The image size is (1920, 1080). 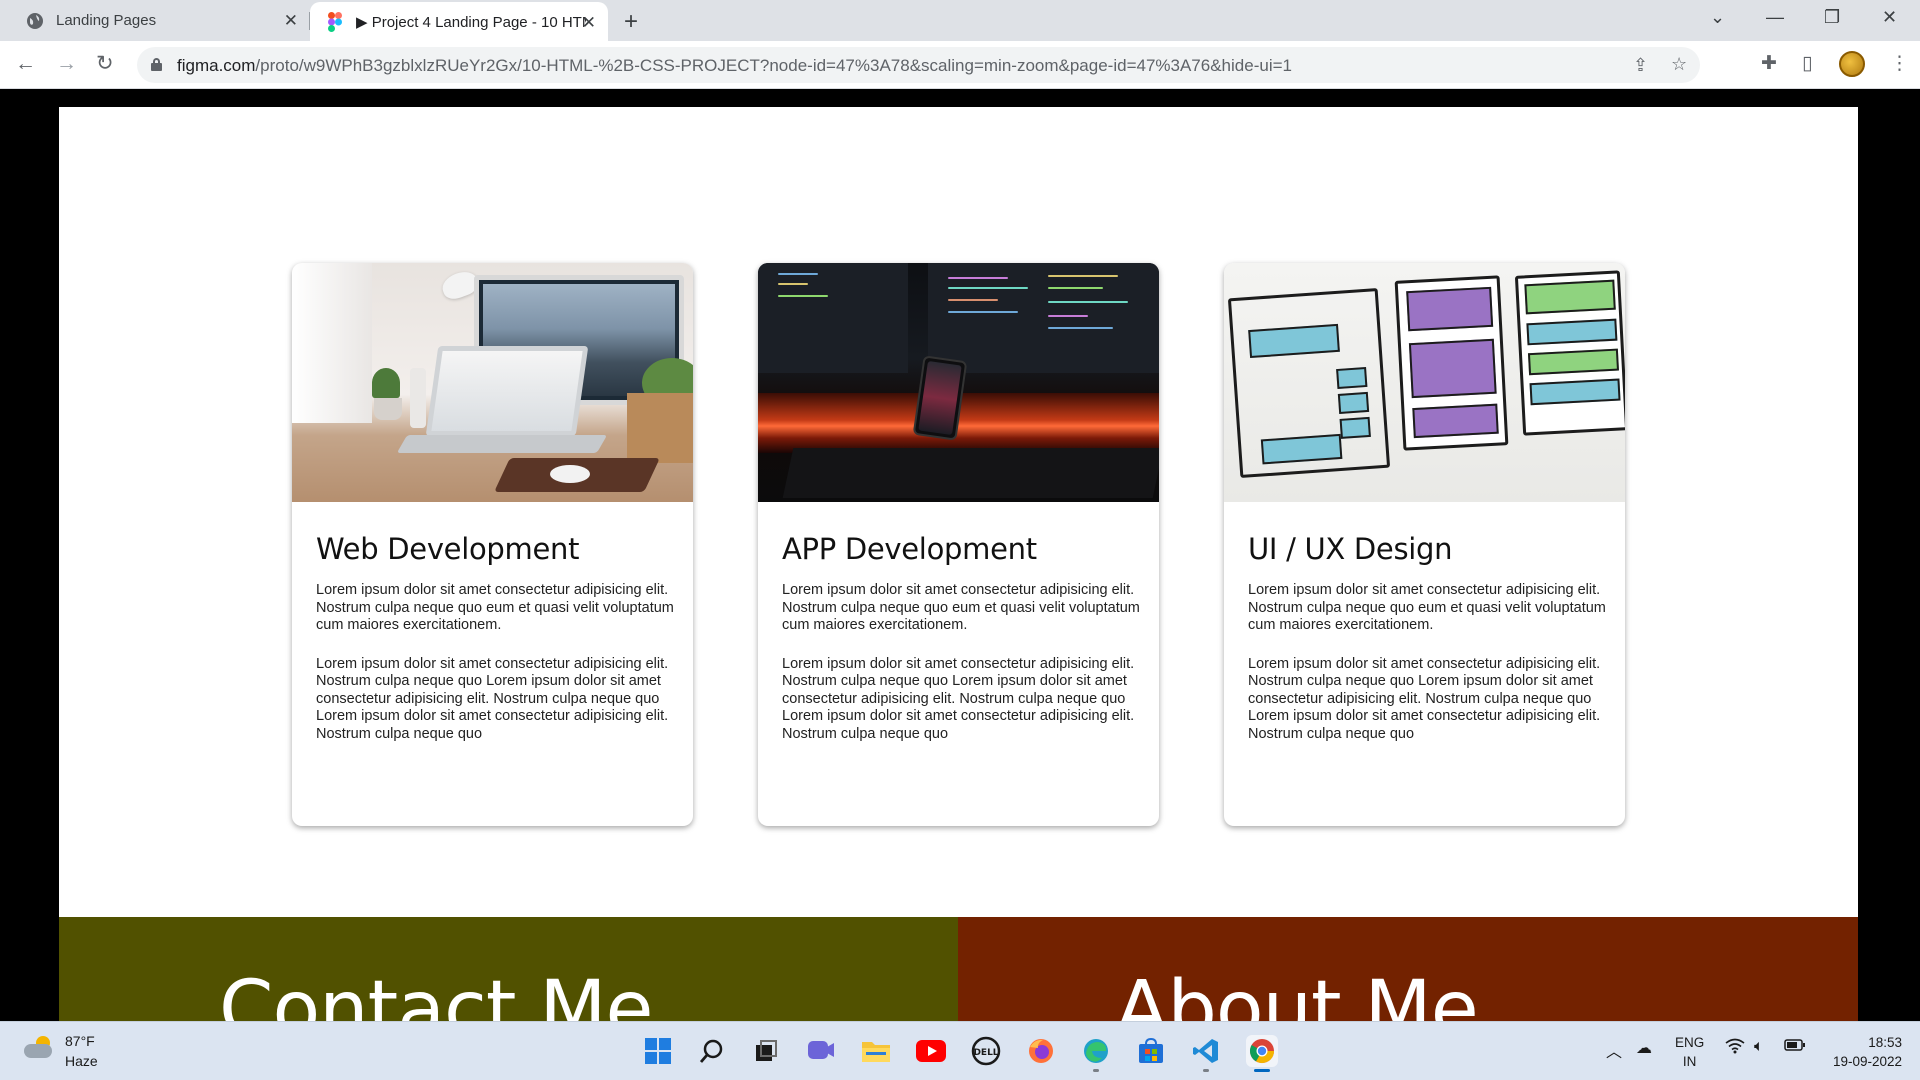 What do you see at coordinates (1096, 1053) in the screenshot?
I see `edge-icon` at bounding box center [1096, 1053].